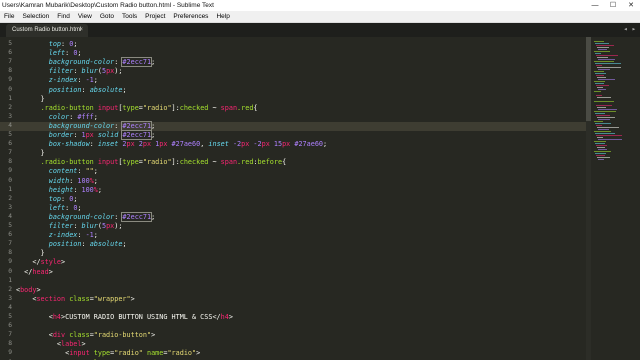 The width and height of the screenshot is (640, 360). What do you see at coordinates (75, 299) in the screenshot?
I see `code-line: <section class="wrapper">` at bounding box center [75, 299].